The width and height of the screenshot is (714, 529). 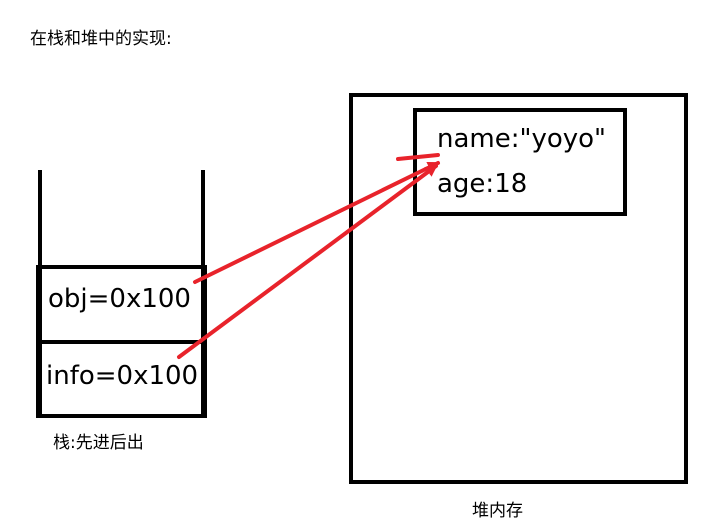 I want to click on info-pointer-arrow, so click(x=307, y=261).